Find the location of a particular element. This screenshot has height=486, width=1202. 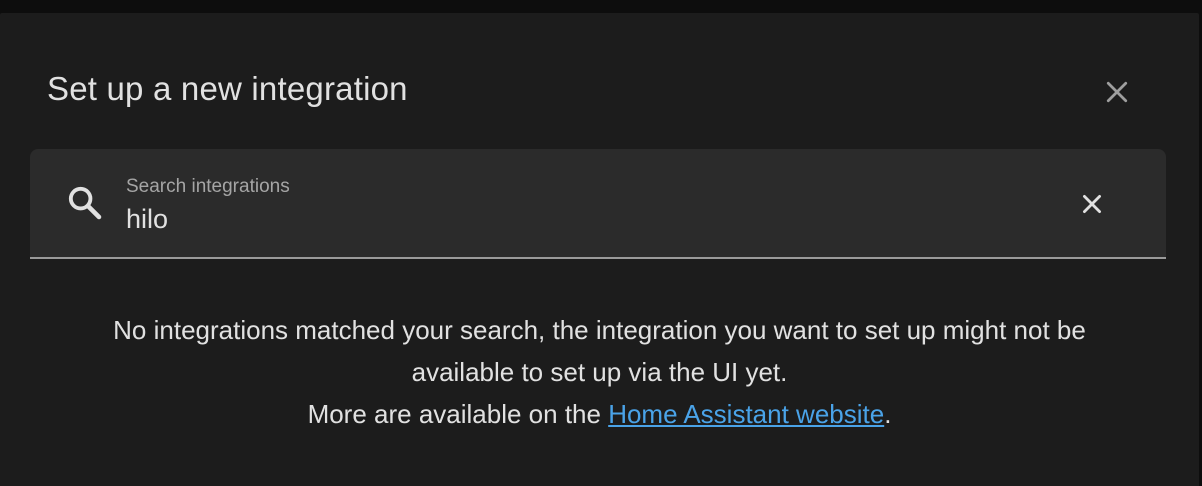

clear-icon is located at coordinates (1092, 204).